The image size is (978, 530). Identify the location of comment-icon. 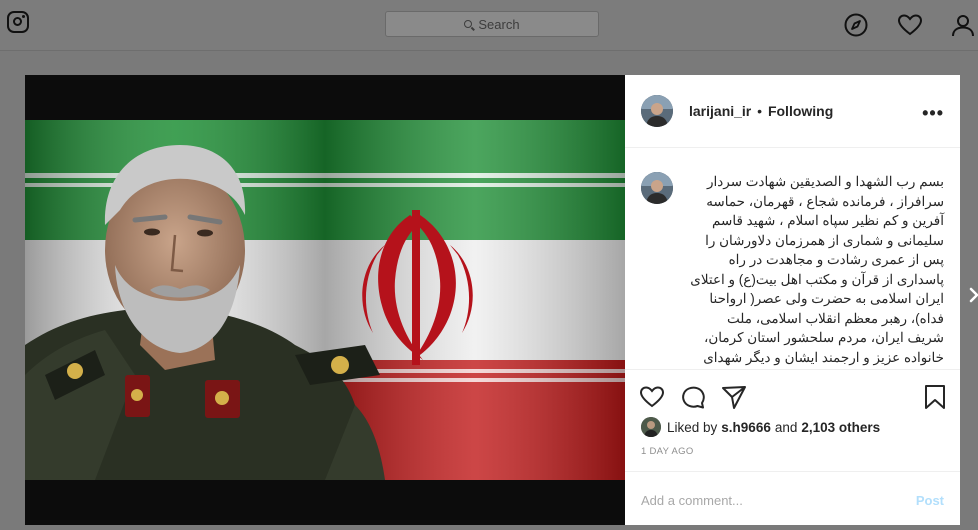
(693, 397).